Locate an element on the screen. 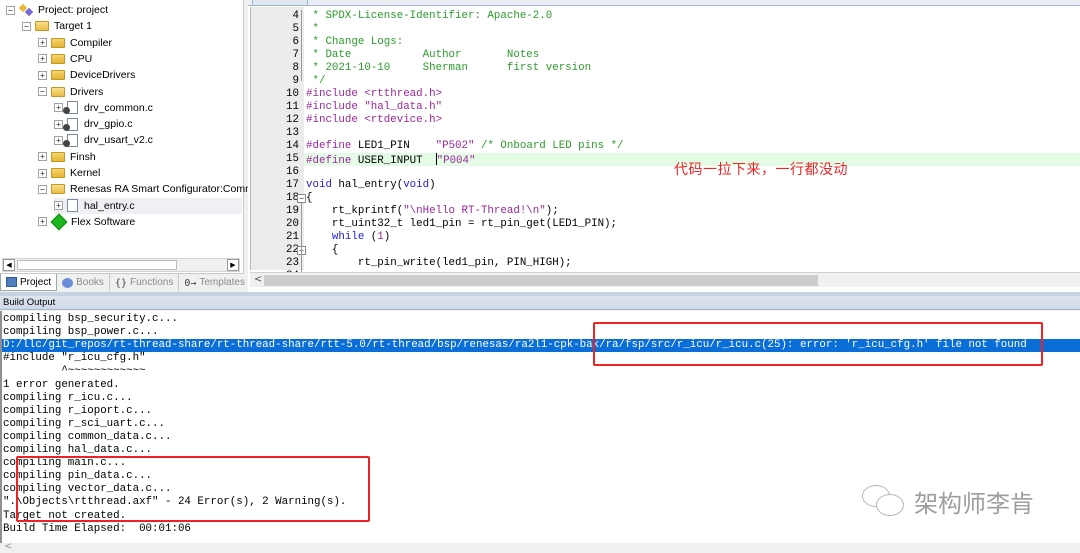 This screenshot has height=553, width=1080. line-number-gutter: 456789101112131415161718−19202122−2324 is located at coordinates (278, 147).